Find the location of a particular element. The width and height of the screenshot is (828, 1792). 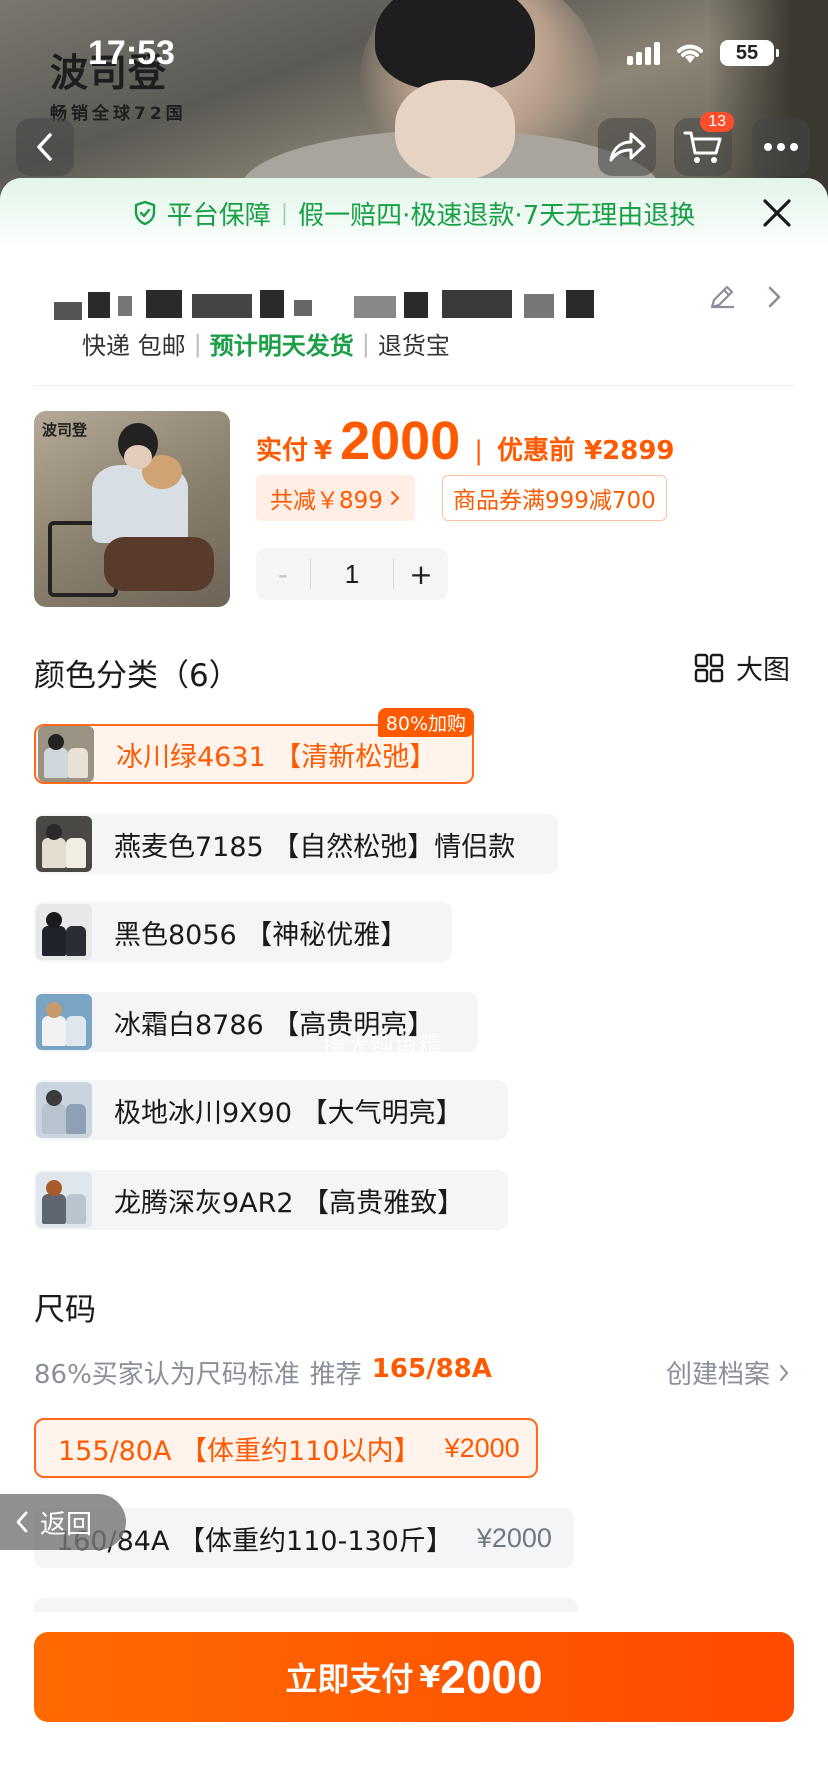

color-option: 冰川绿4631 【清新松弛】 80%加购 is located at coordinates (254, 746).